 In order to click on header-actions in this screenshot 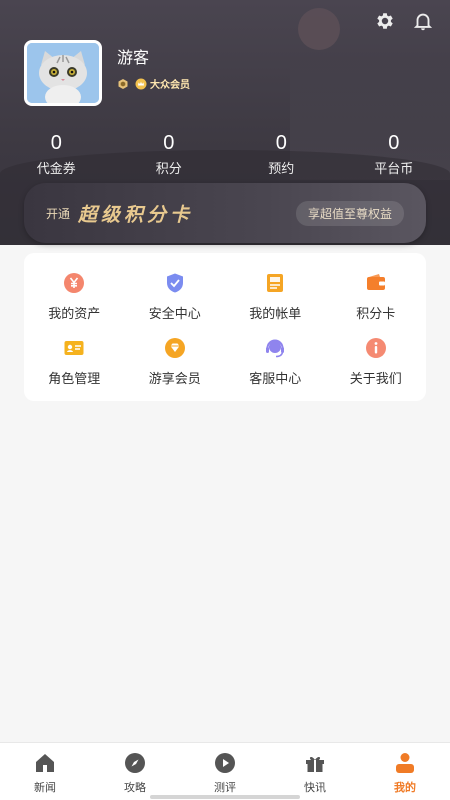, I will do `click(404, 21)`.